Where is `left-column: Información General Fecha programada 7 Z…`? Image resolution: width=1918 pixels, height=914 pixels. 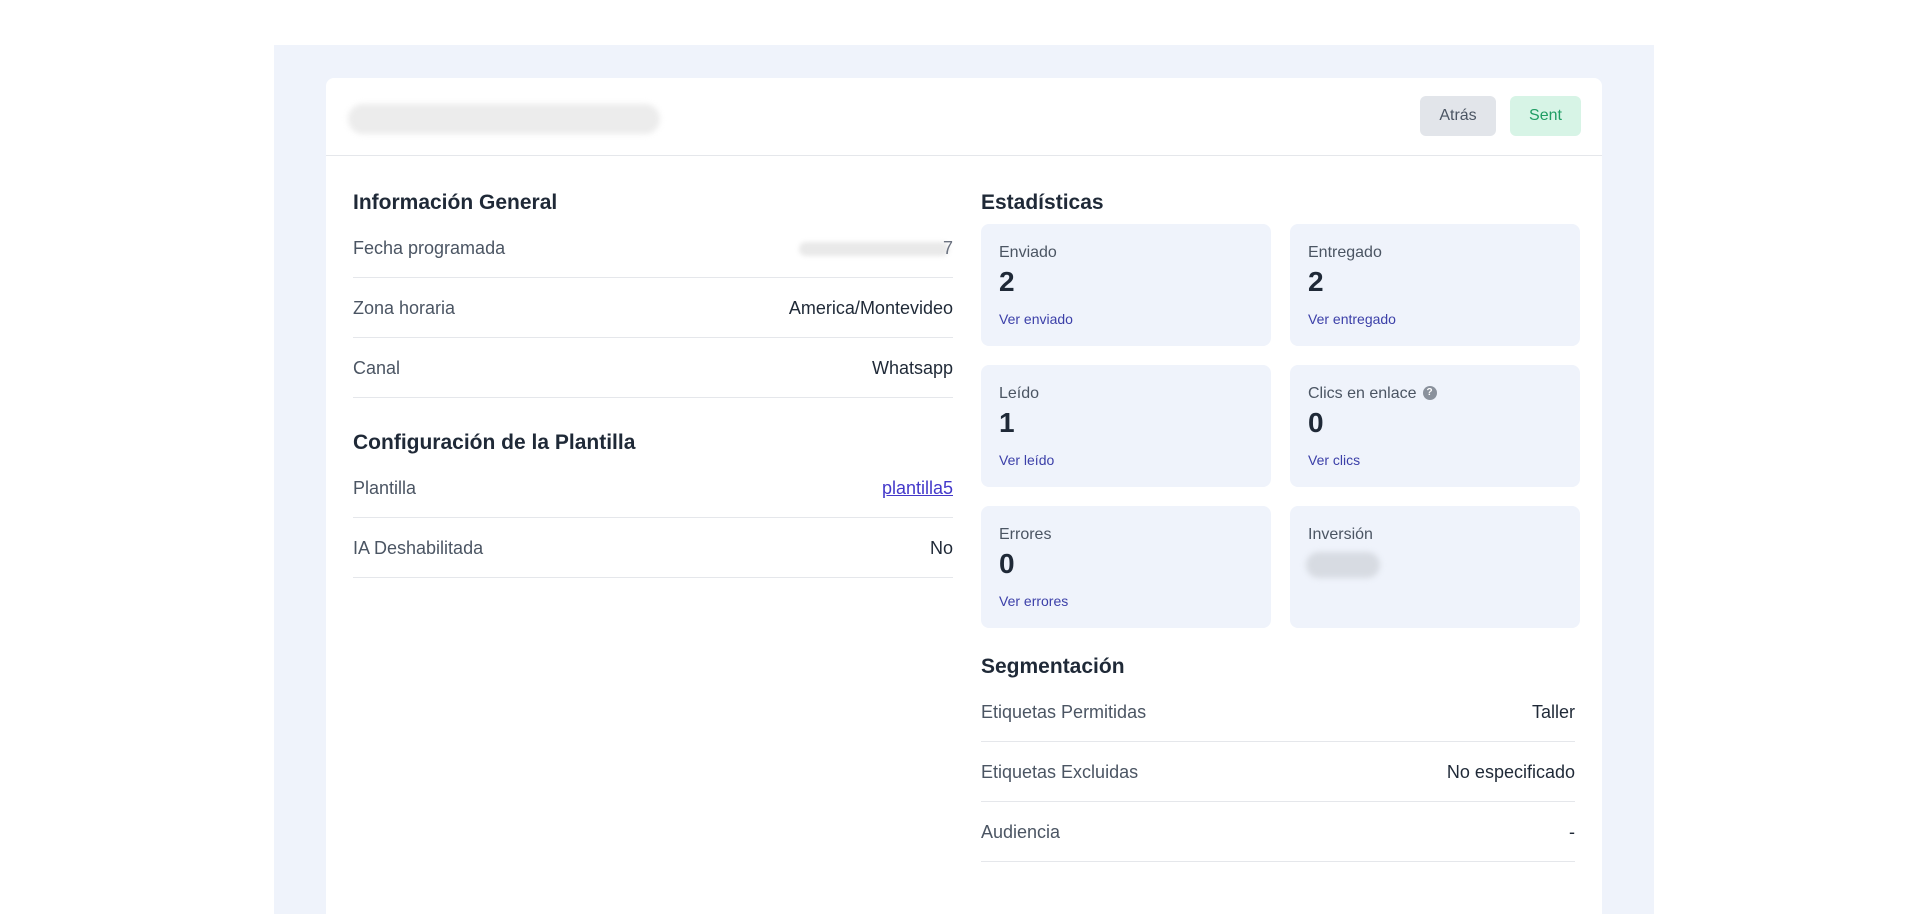
left-column: Información General Fecha programada 7 Z… is located at coordinates (653, 383).